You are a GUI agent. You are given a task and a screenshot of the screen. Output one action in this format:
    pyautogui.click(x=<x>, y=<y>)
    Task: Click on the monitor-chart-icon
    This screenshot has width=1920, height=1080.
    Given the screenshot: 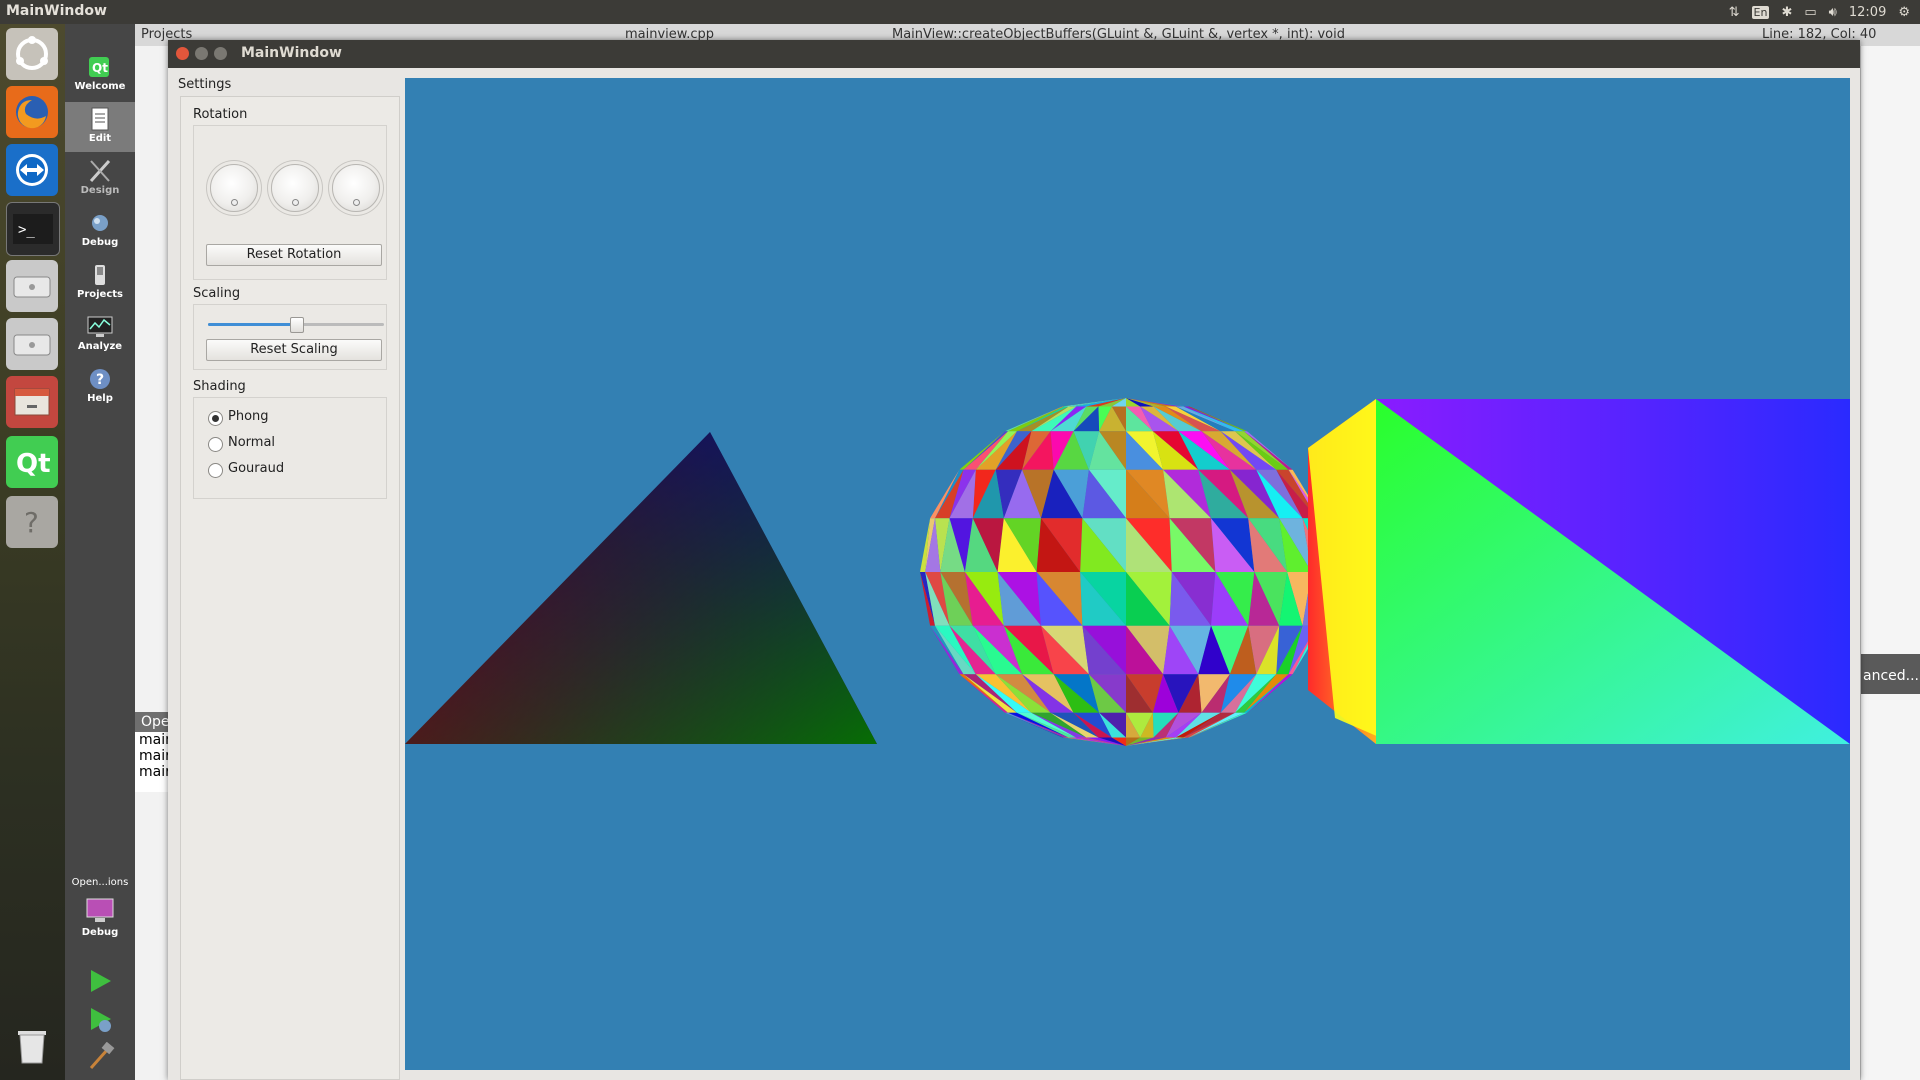 What is the action you would take?
    pyautogui.click(x=100, y=326)
    